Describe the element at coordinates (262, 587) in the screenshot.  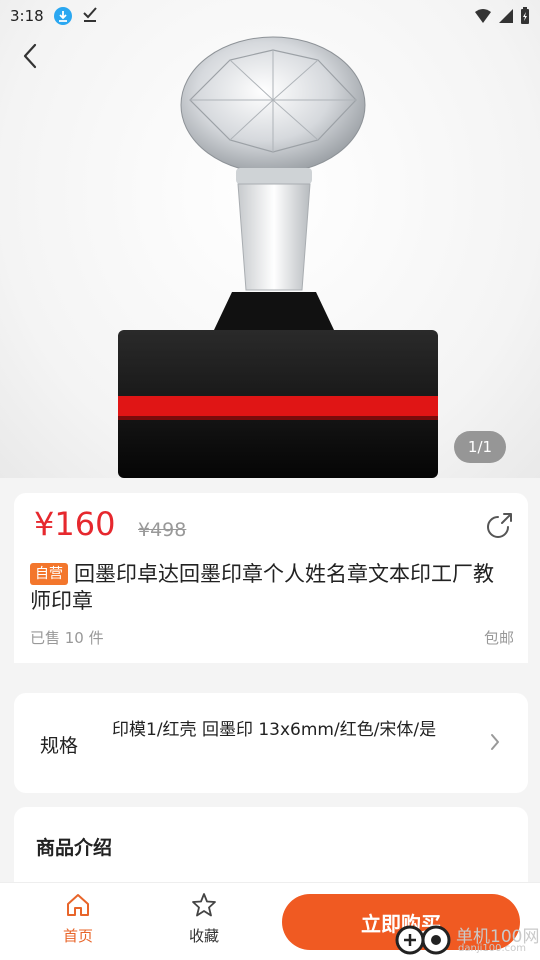
I see `product-title: 回墨印卓达回墨印章个人姓名章文本印工厂教师印章` at that location.